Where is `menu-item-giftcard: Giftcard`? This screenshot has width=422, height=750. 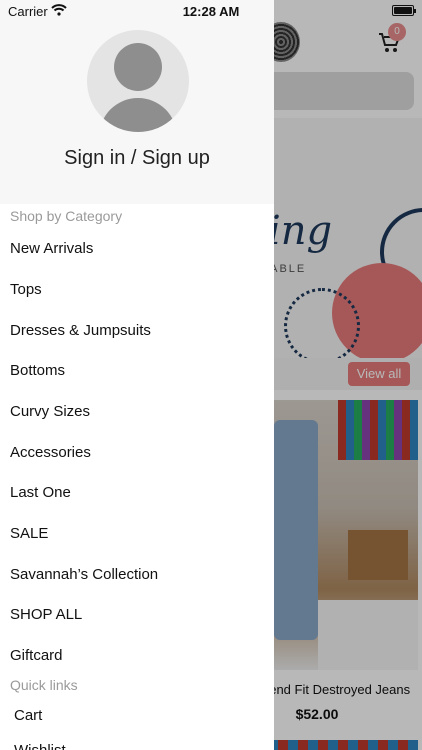
menu-item-giftcard: Giftcard is located at coordinates (36, 655).